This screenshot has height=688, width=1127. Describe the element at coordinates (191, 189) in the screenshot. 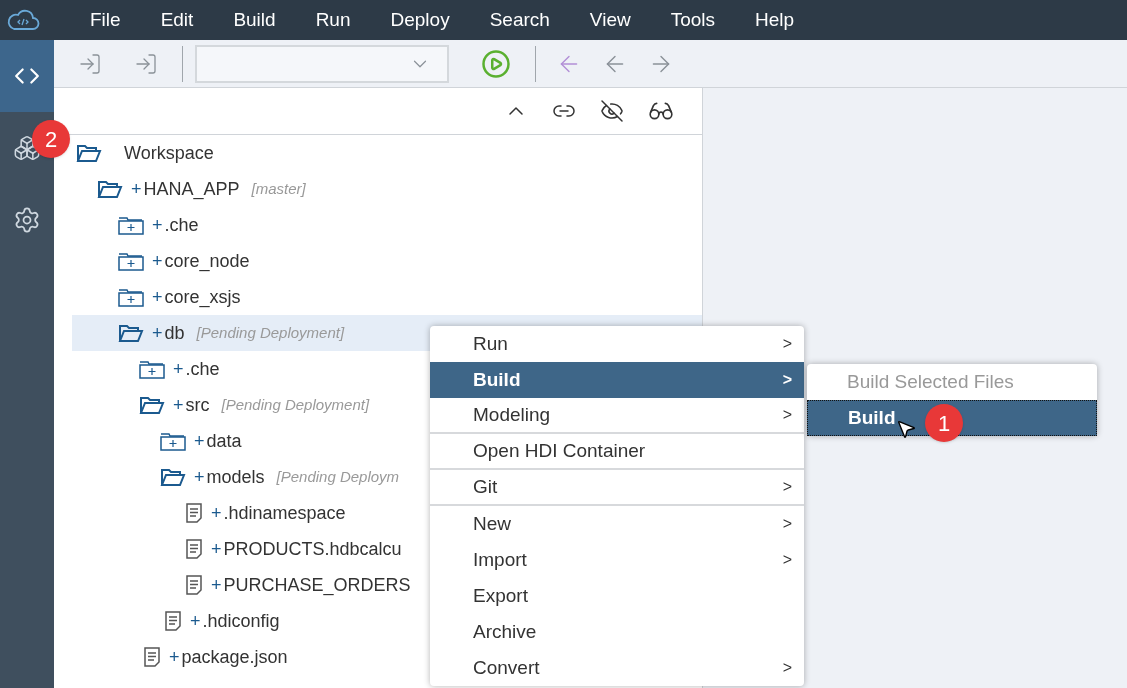

I see `tree-label: HANA_APP` at that location.